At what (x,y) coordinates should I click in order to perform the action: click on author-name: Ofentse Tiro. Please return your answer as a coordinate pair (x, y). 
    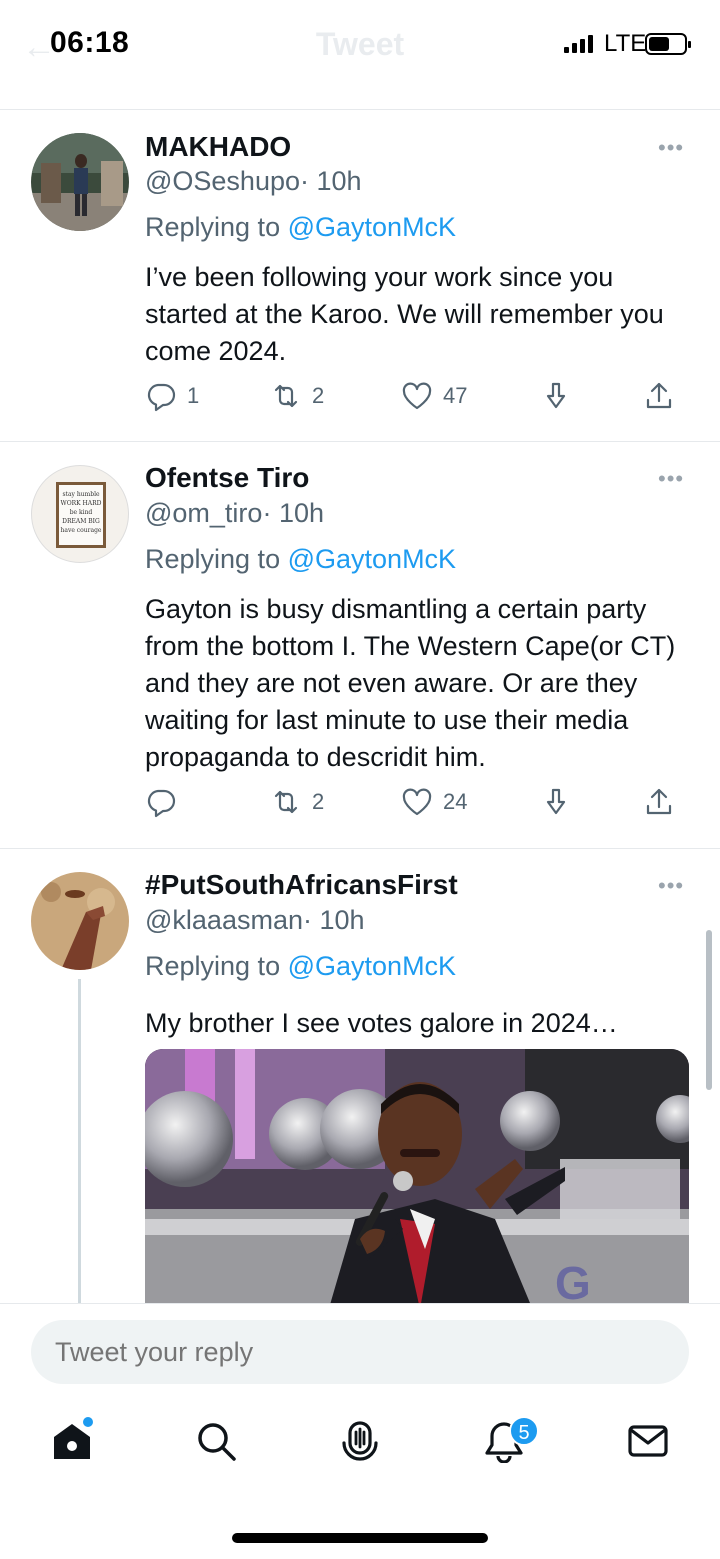
    Looking at the image, I should click on (227, 478).